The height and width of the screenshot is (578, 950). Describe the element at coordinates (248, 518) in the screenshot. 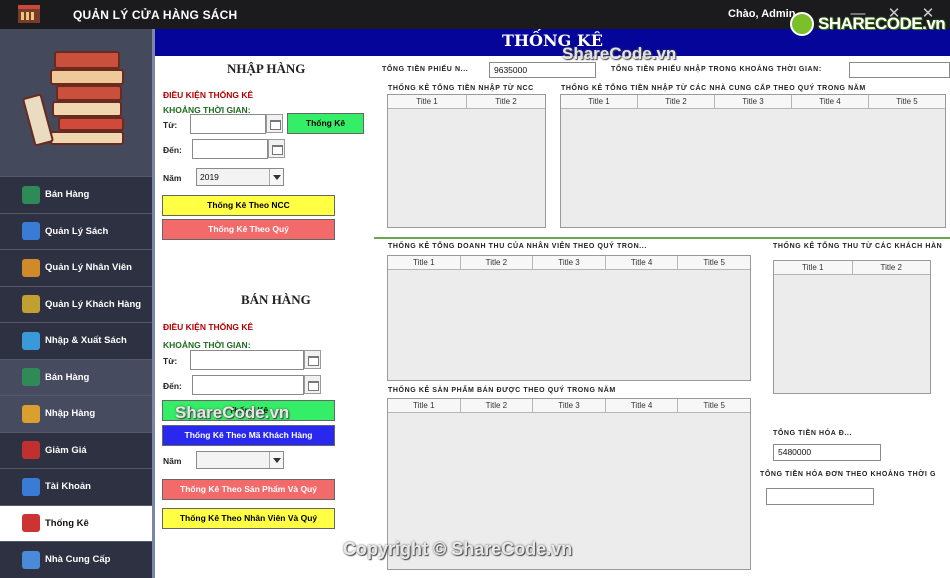

I see `stat-by-employee-button: Thống Kê Theo Nhân Viên Và Quý` at that location.